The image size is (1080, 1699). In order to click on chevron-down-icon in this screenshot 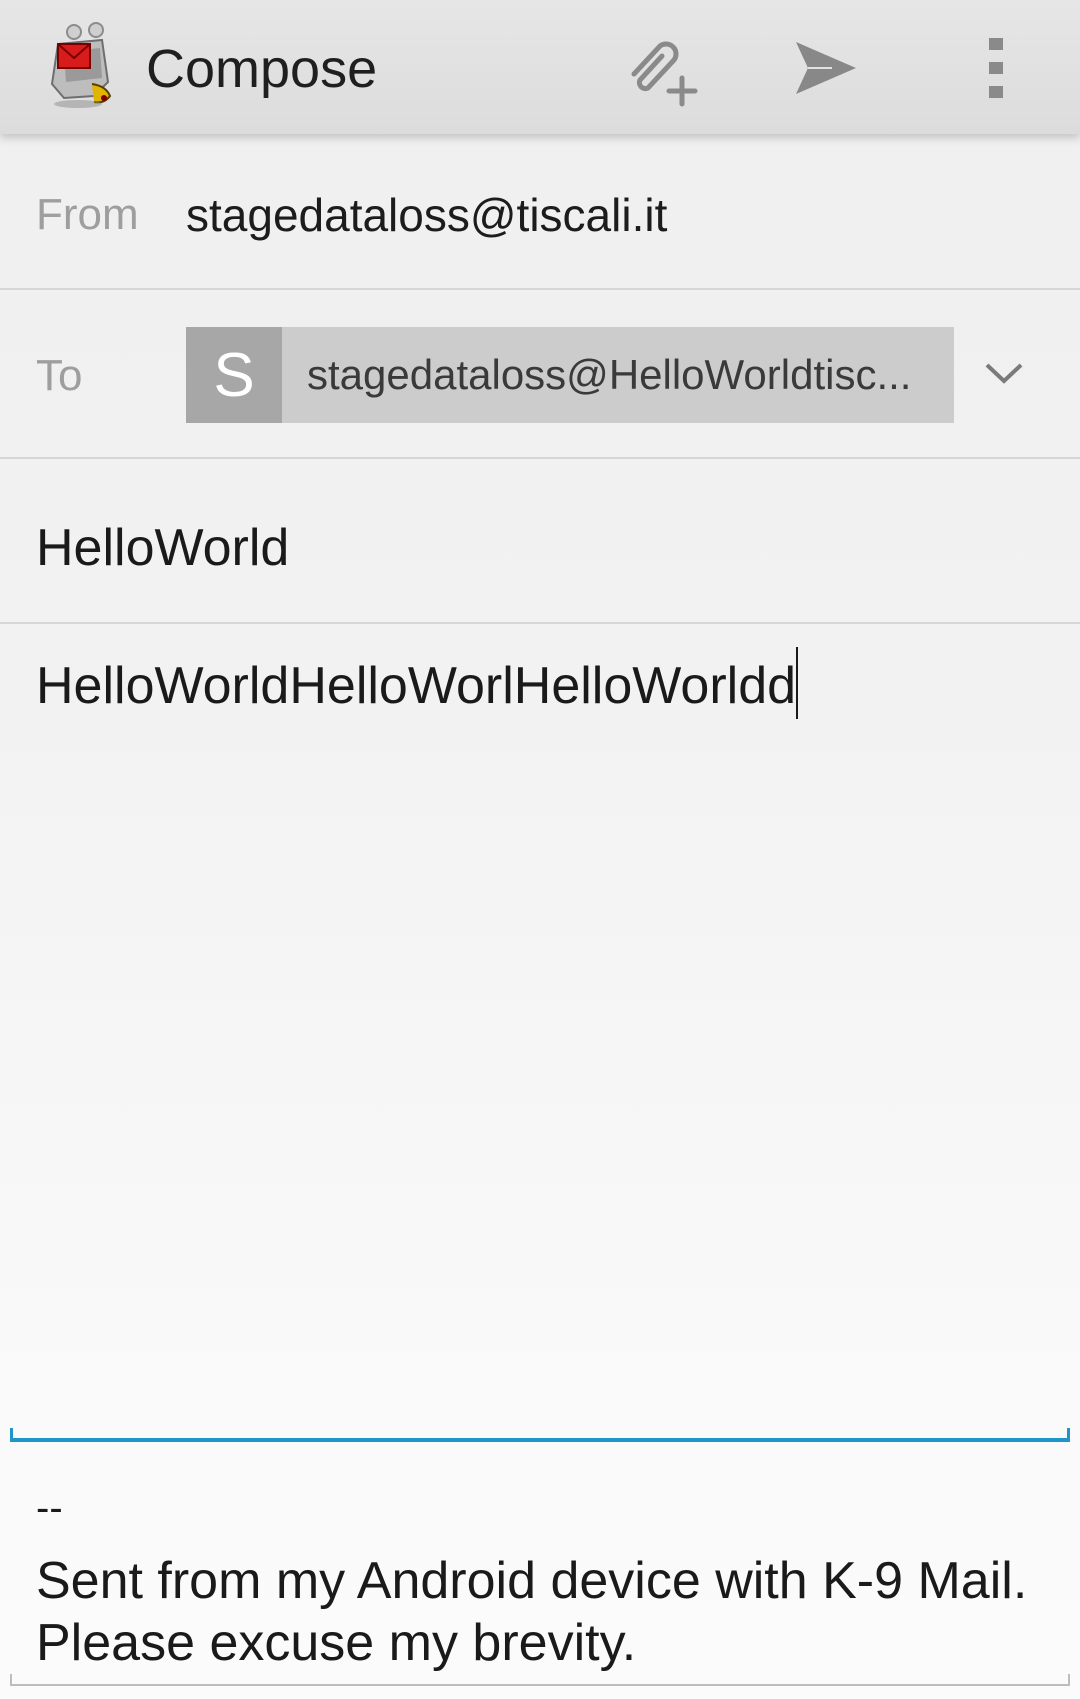, I will do `click(1004, 375)`.